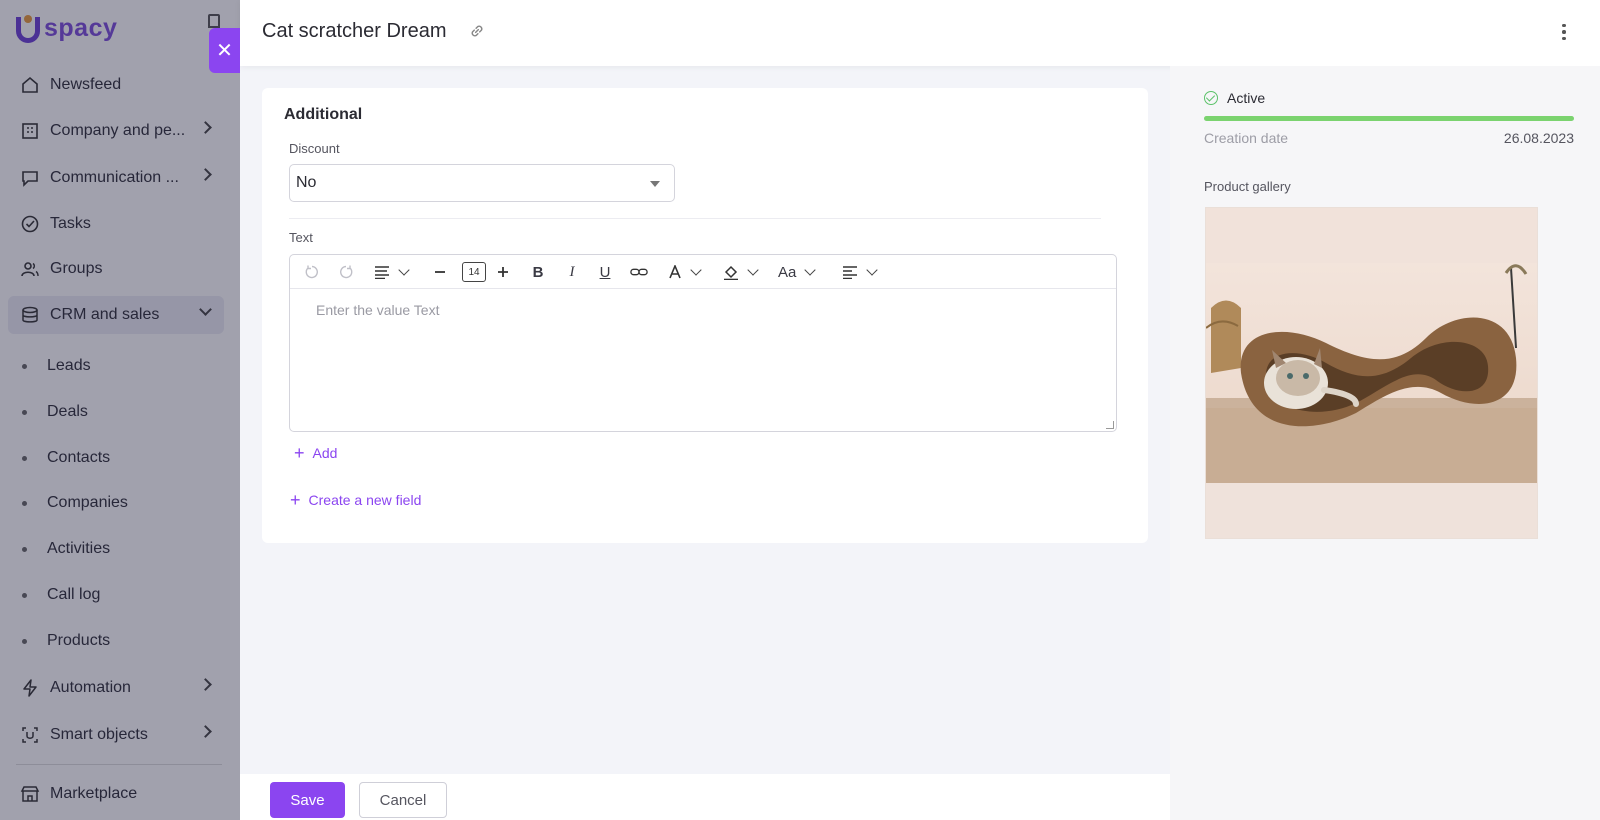 The image size is (1600, 820). Describe the element at coordinates (741, 272) in the screenshot. I see `highlight-color-dropdown` at that location.